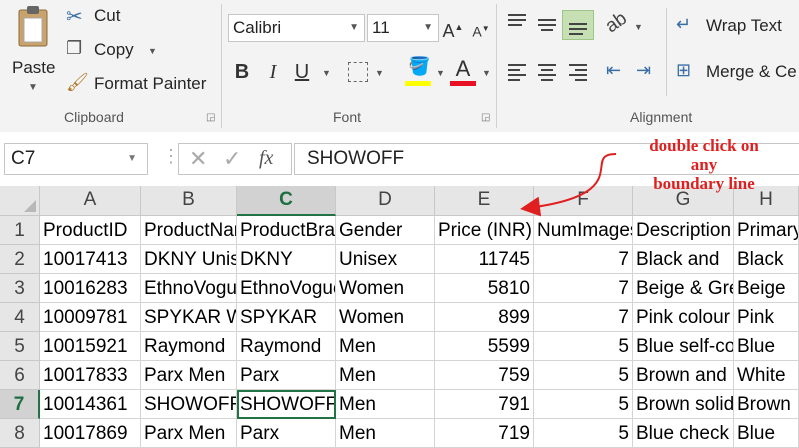 This screenshot has width=799, height=448. What do you see at coordinates (766, 288) in the screenshot?
I see `table-cell: Beige` at bounding box center [766, 288].